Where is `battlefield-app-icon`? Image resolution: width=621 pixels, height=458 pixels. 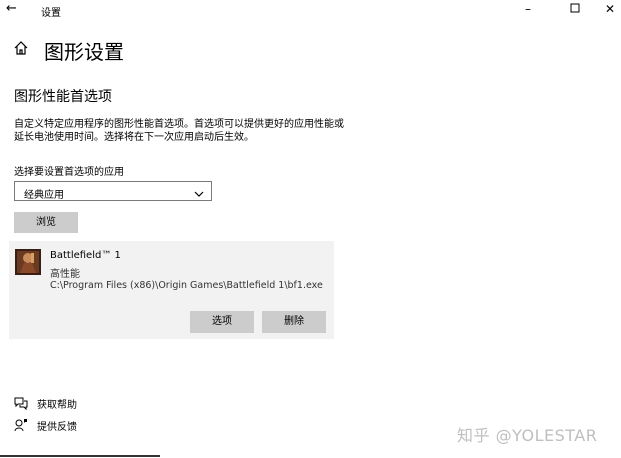
battlefield-app-icon is located at coordinates (28, 262).